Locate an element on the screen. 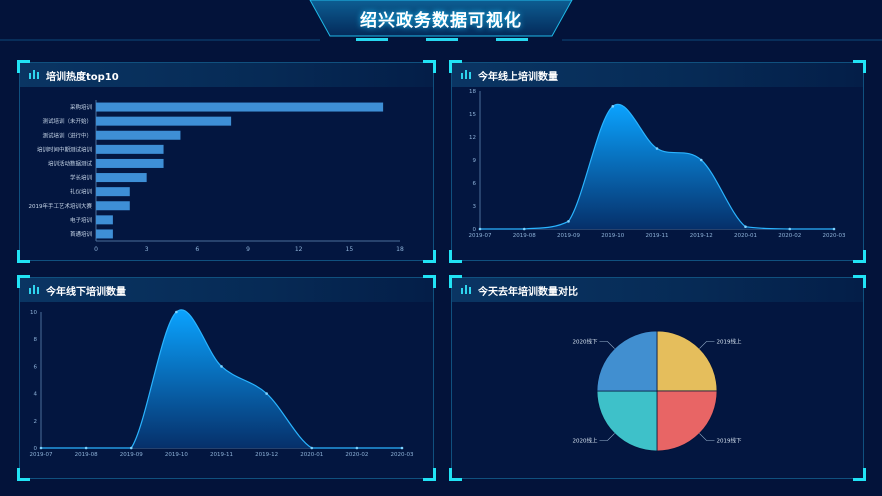  y-tick-label: 15 is located at coordinates (472, 115).